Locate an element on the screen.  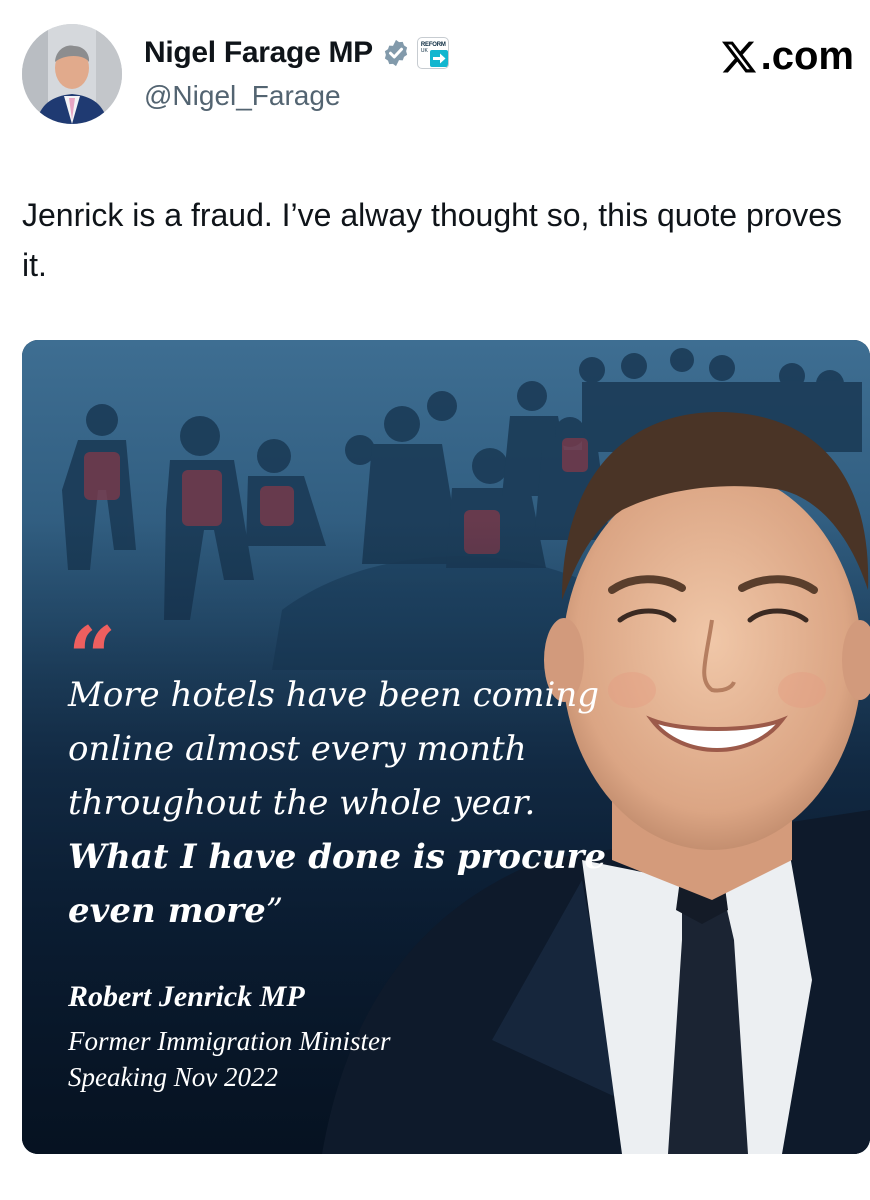
author-display-name: Nigel Farage MP is located at coordinates (258, 53).